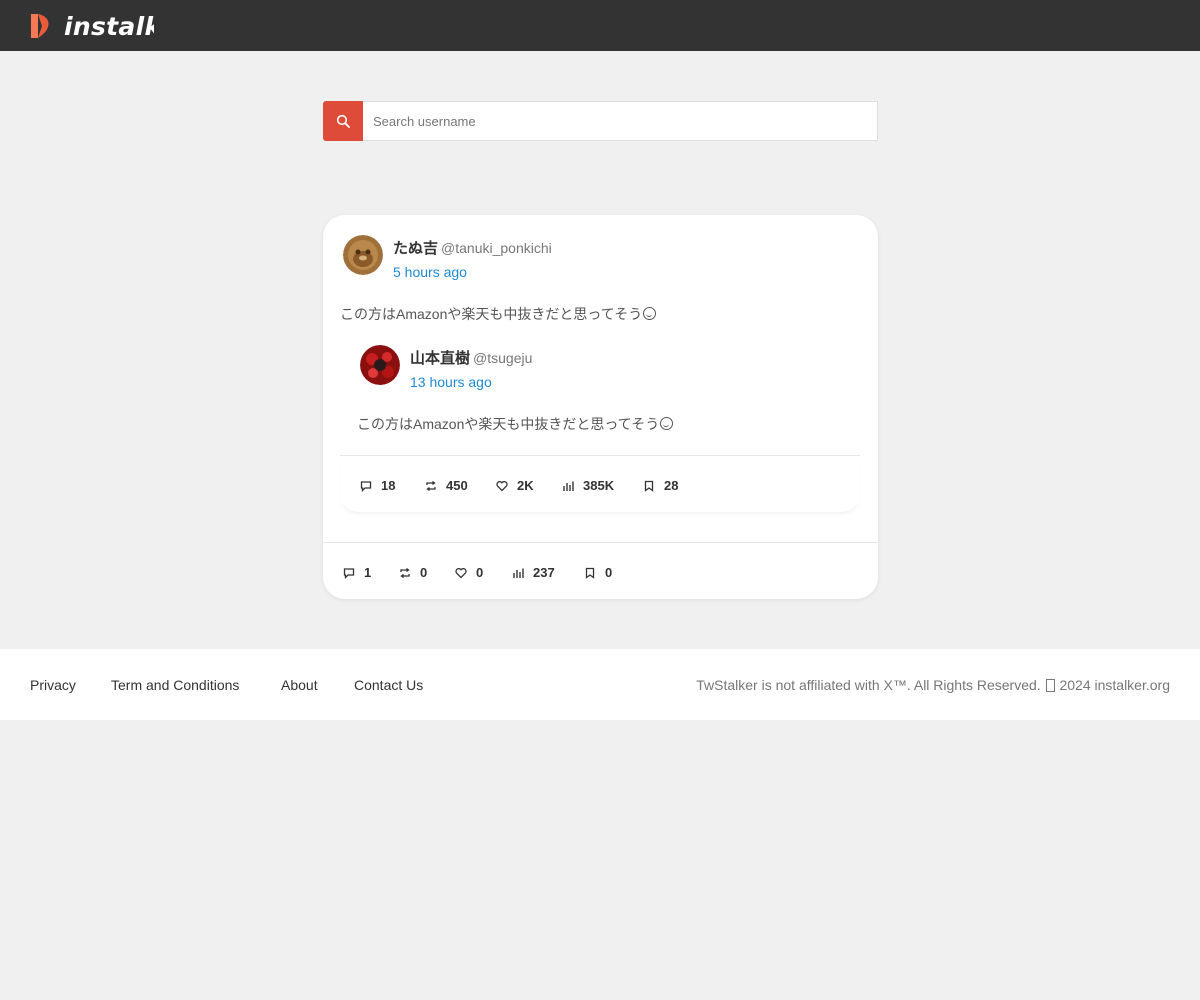 The width and height of the screenshot is (1200, 1000). Describe the element at coordinates (388, 485) in the screenshot. I see `quoted-reply-count: 18` at that location.